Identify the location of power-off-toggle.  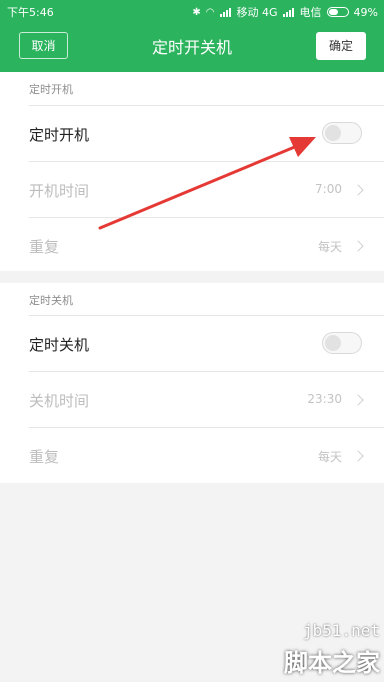
(342, 343).